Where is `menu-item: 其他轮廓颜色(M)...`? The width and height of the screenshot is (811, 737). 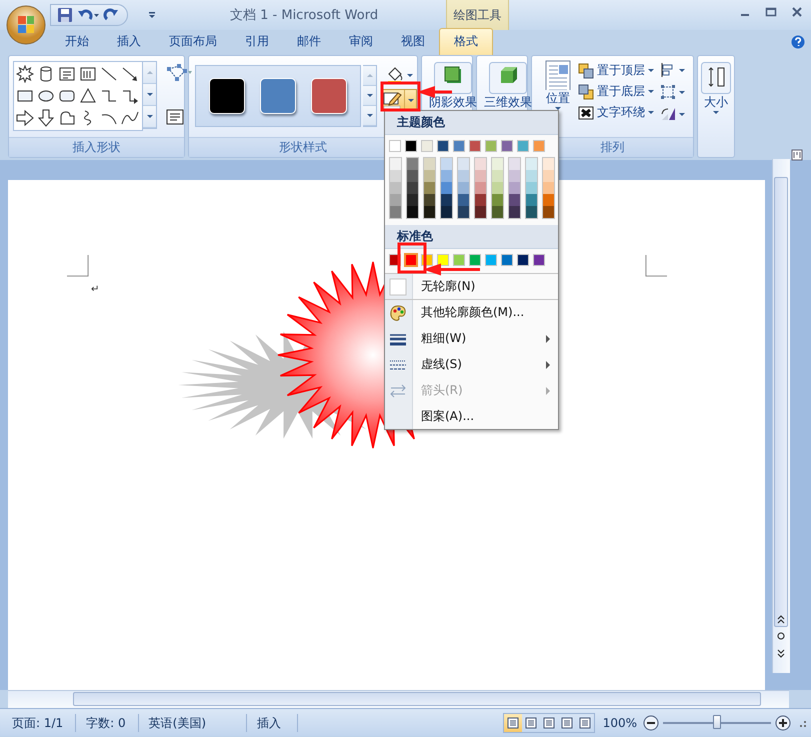 menu-item: 其他轮廓颜色(M)... is located at coordinates (471, 312).